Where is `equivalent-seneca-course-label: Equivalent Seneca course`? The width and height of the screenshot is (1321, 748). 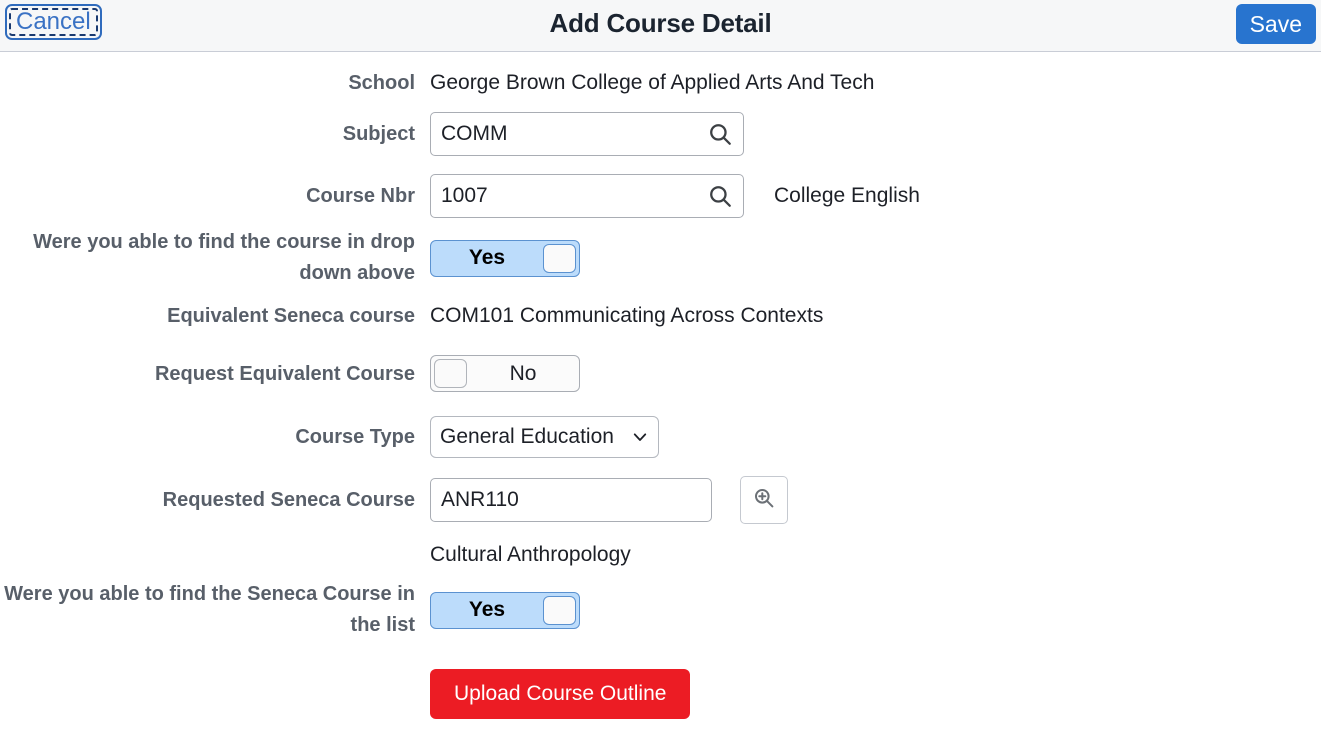 equivalent-seneca-course-label: Equivalent Seneca course is located at coordinates (291, 315).